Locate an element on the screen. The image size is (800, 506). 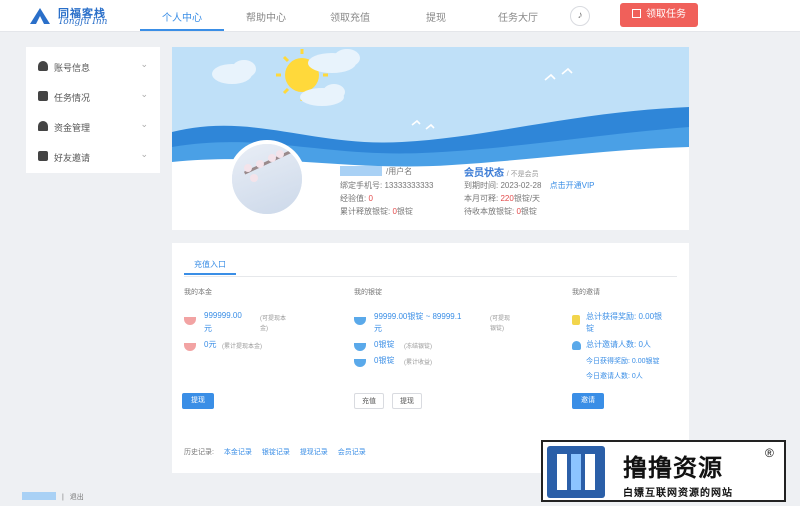
monthly-row: 本月可释: 220银锭/天 is located at coordinates (502, 198).